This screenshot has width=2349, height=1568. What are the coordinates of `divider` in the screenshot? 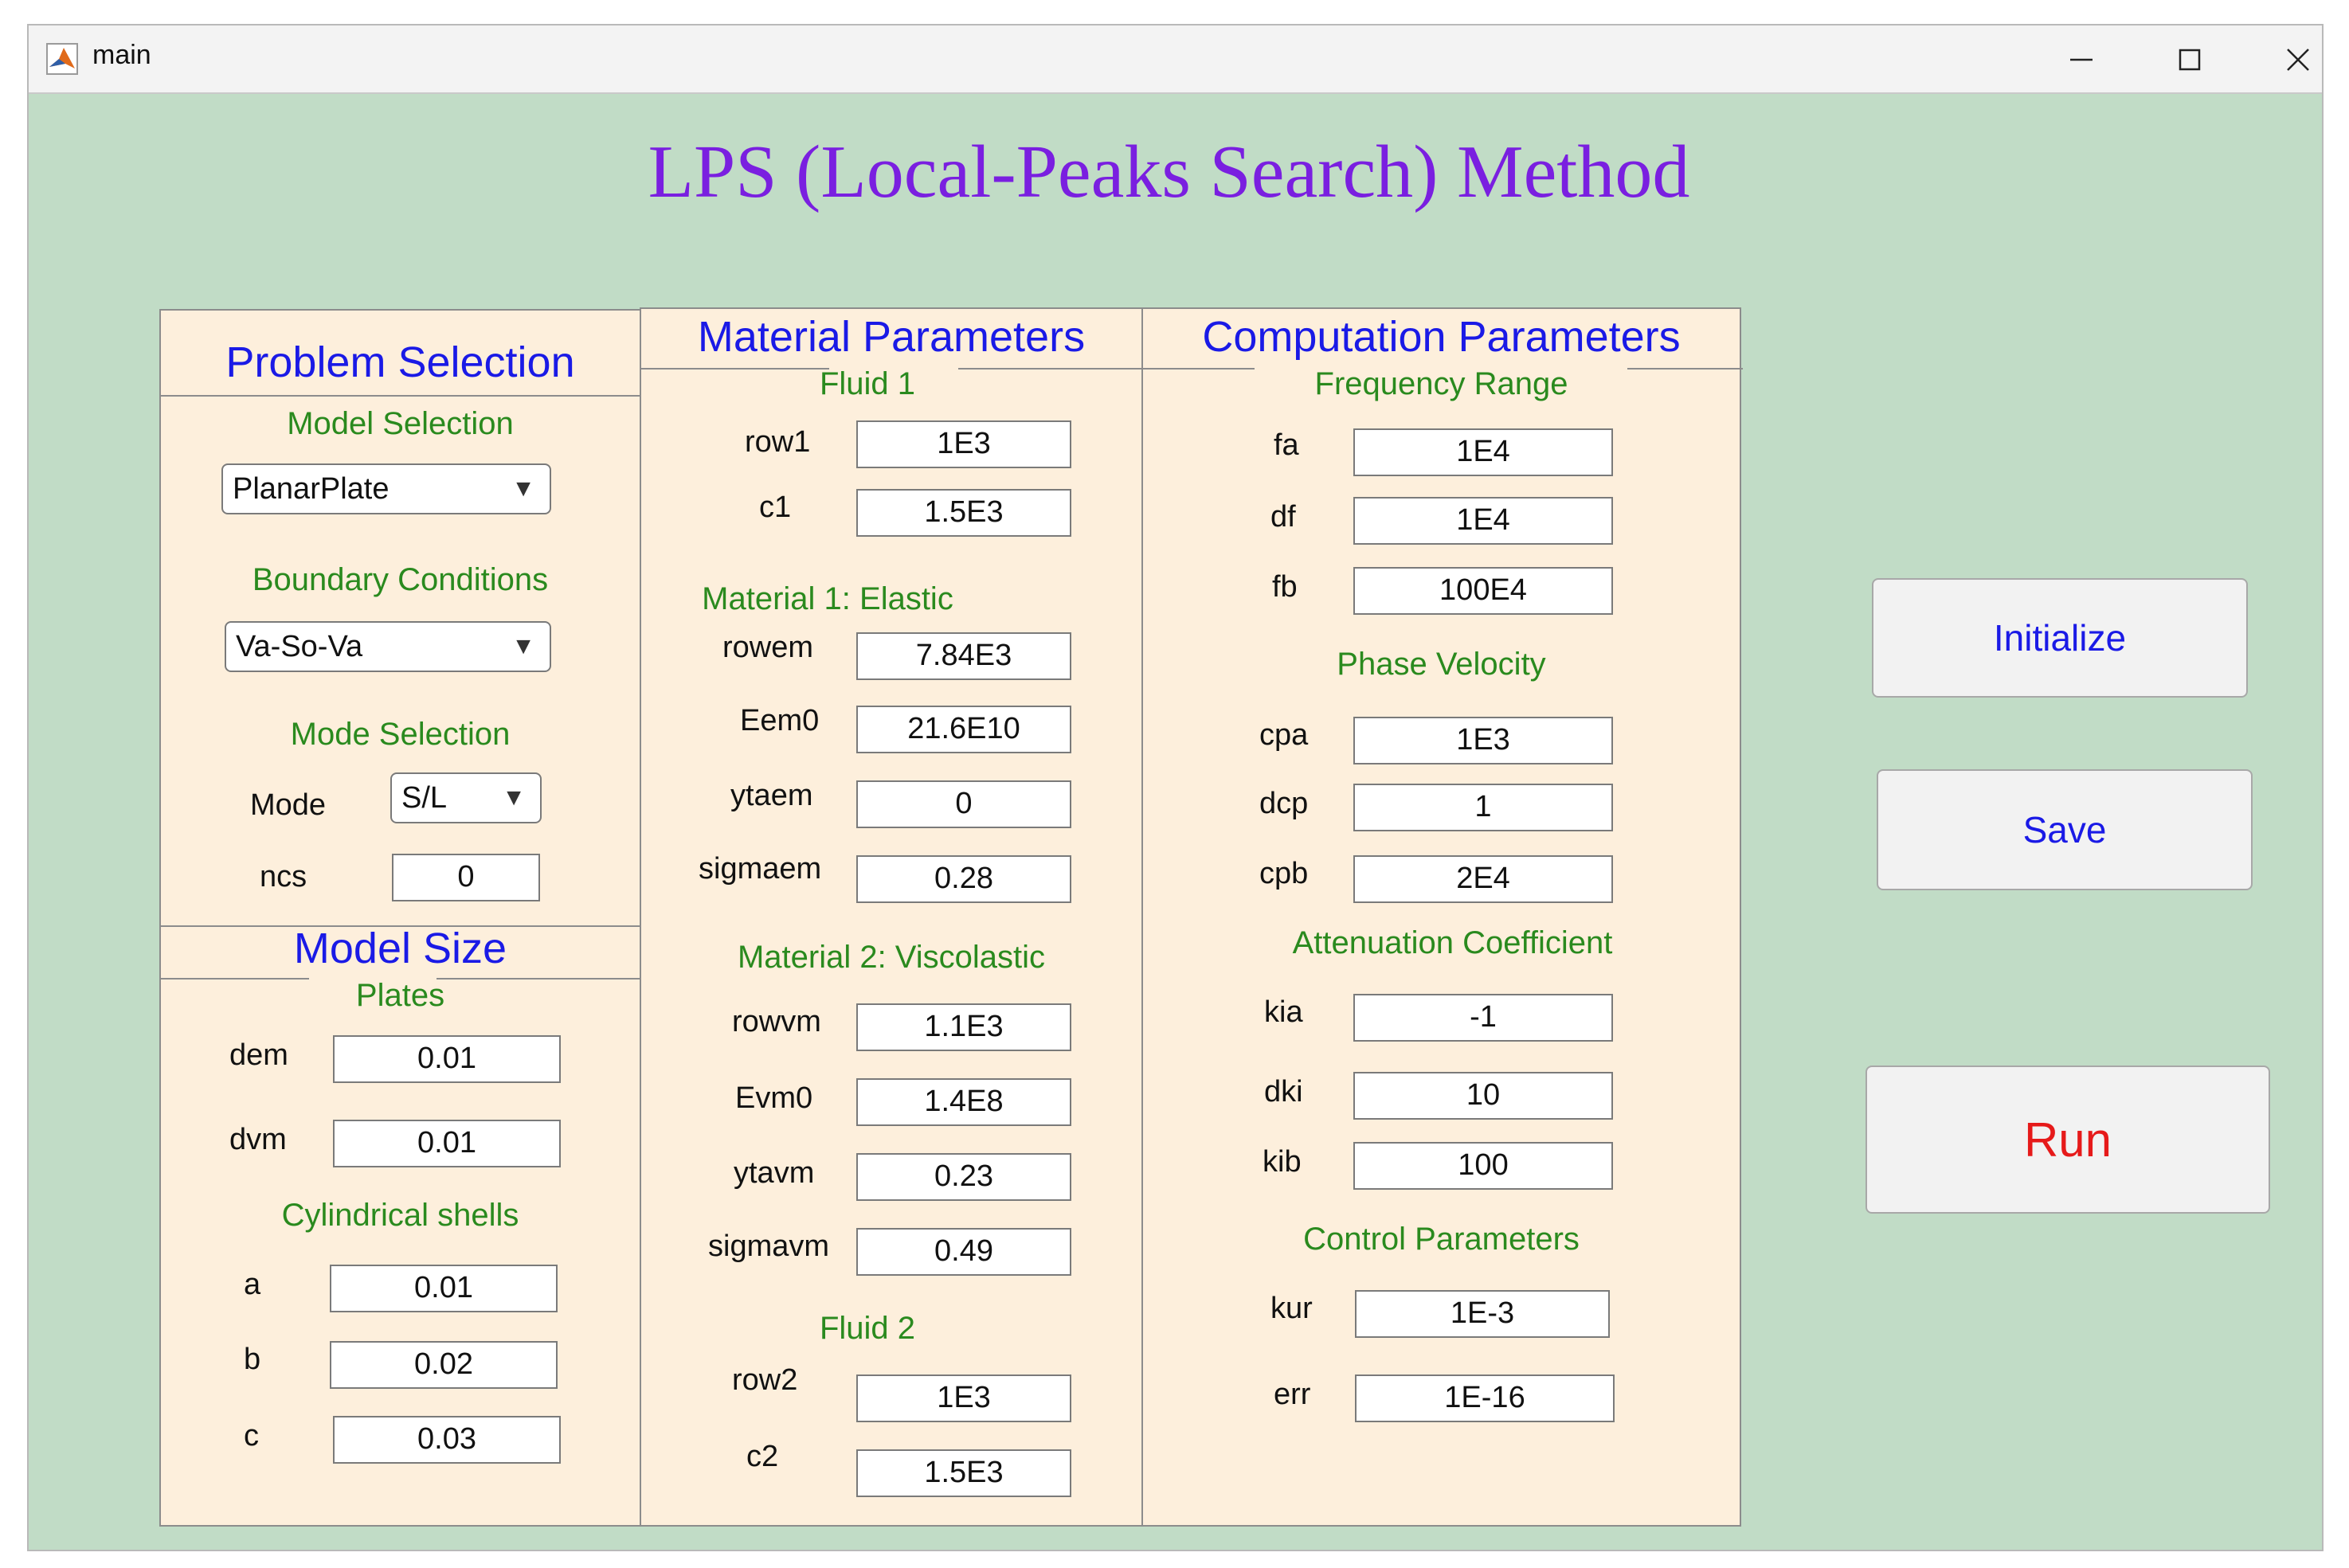 It's located at (400, 396).